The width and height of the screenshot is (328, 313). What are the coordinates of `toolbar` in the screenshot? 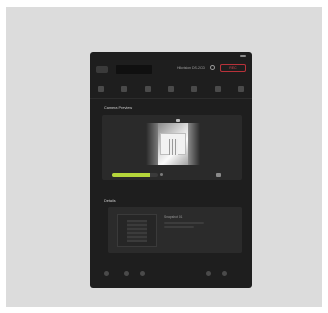 It's located at (171, 89).